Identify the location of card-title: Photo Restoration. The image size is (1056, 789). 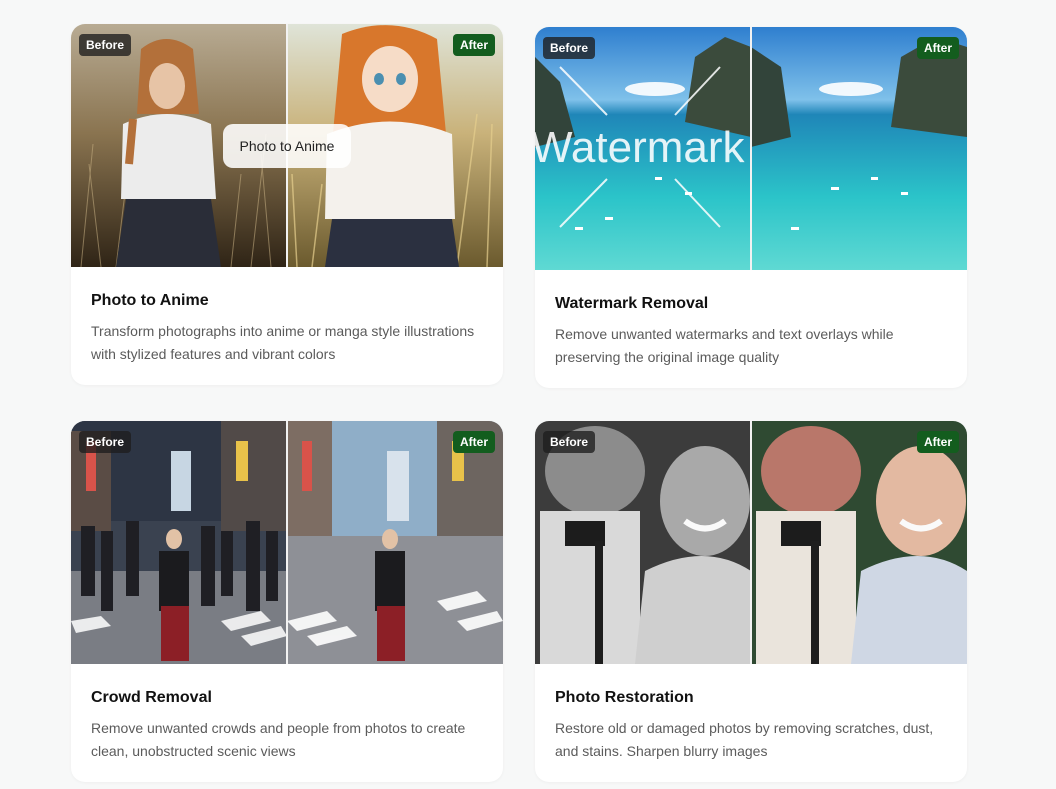
(624, 697).